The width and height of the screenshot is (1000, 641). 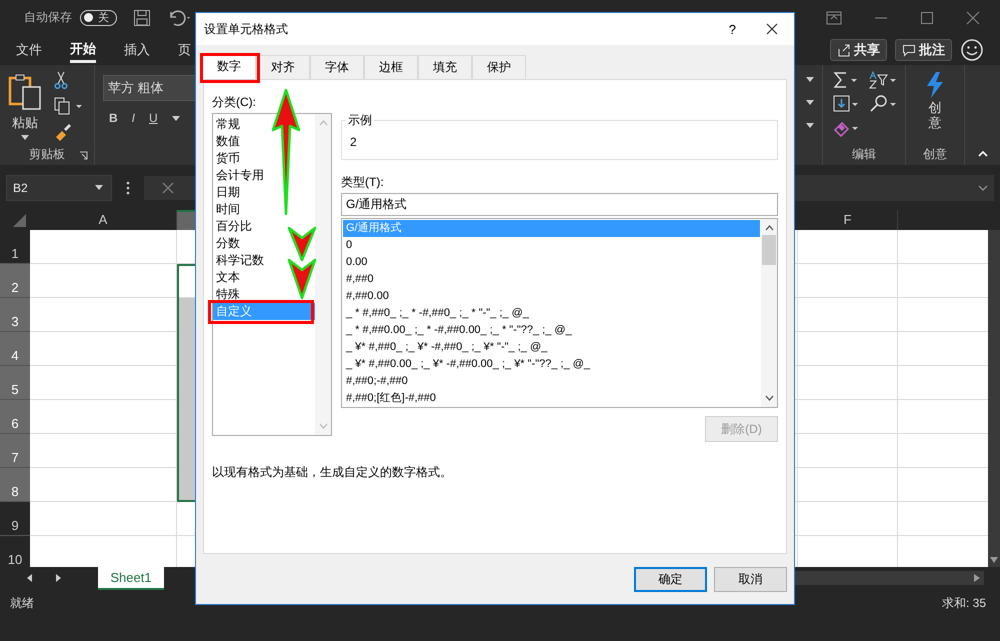 I want to click on expand-icon, so click(x=983, y=187).